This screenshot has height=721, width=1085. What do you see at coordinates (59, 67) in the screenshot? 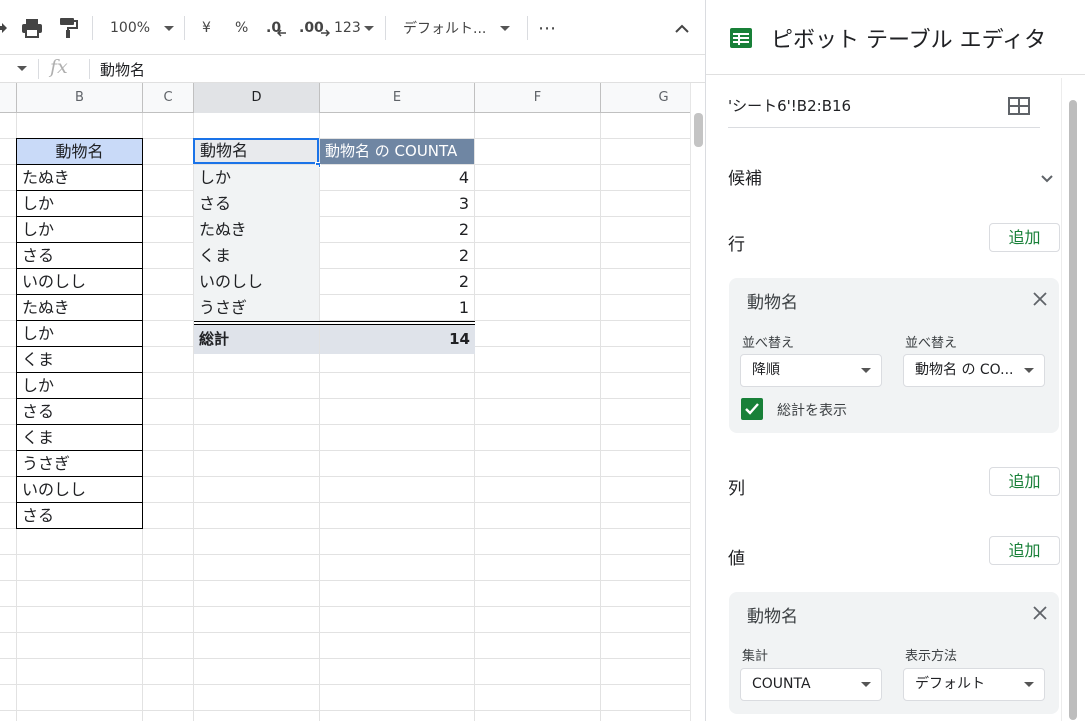
I see `fx-icon: fx` at bounding box center [59, 67].